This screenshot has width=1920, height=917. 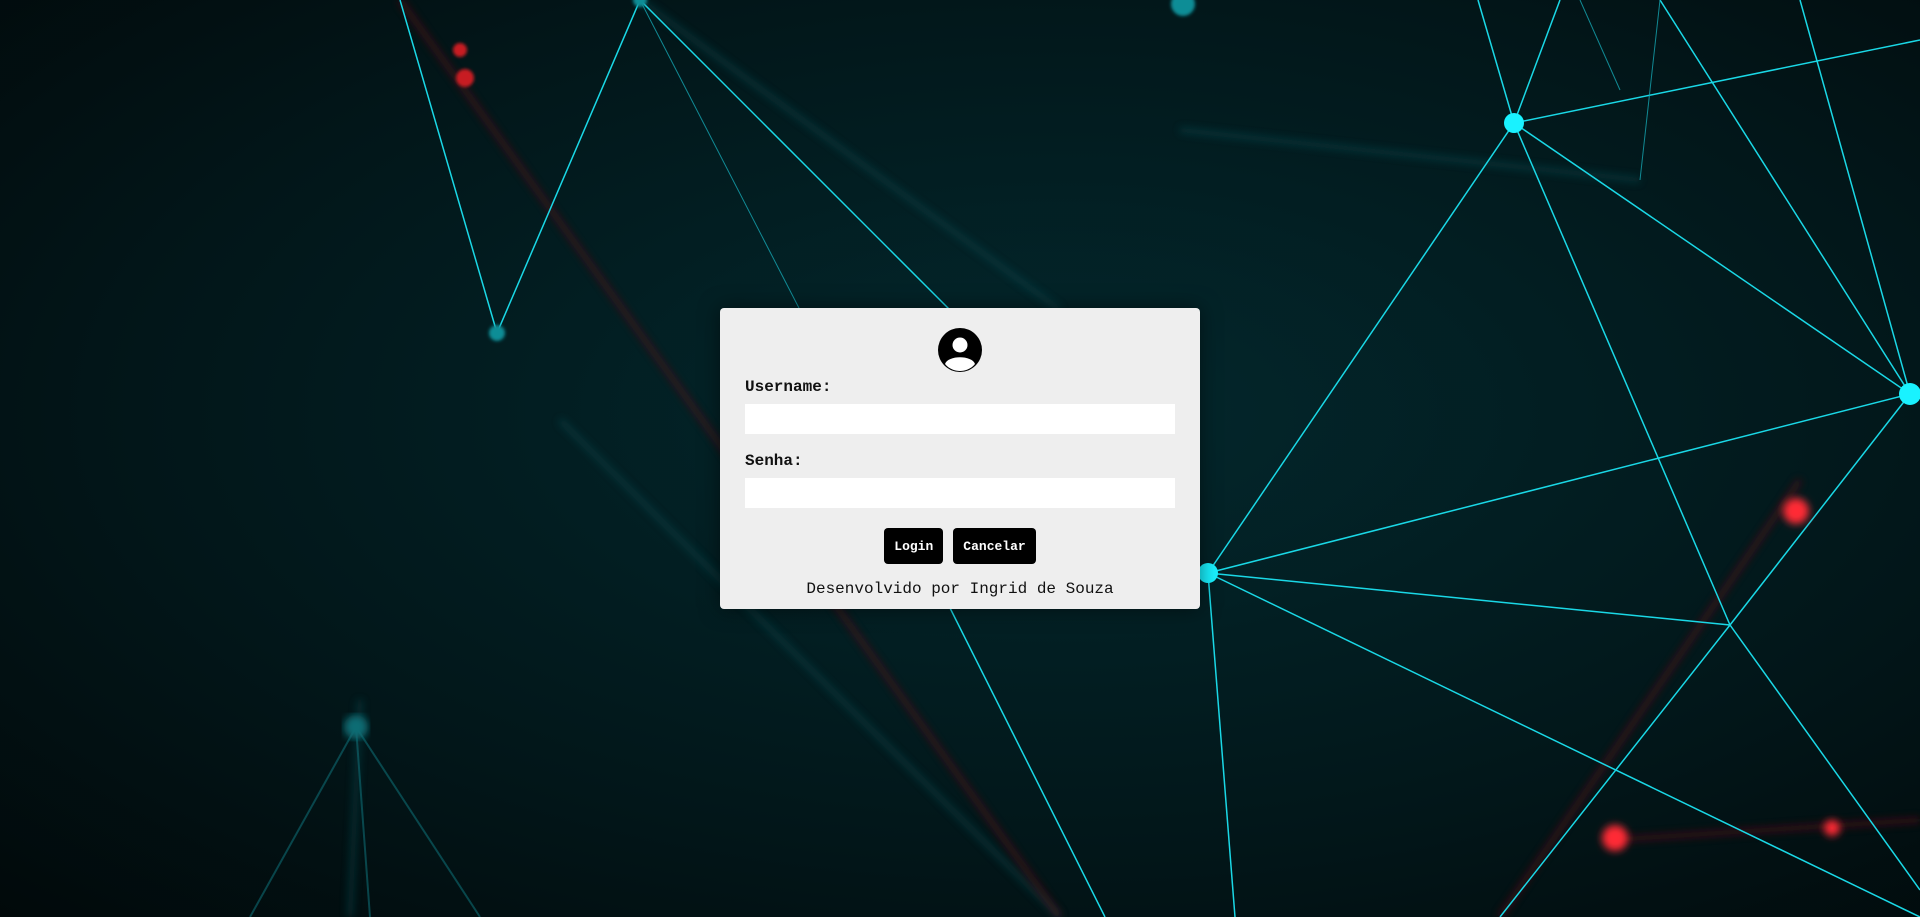 I want to click on button-row: Login Cancelar, so click(x=960, y=546).